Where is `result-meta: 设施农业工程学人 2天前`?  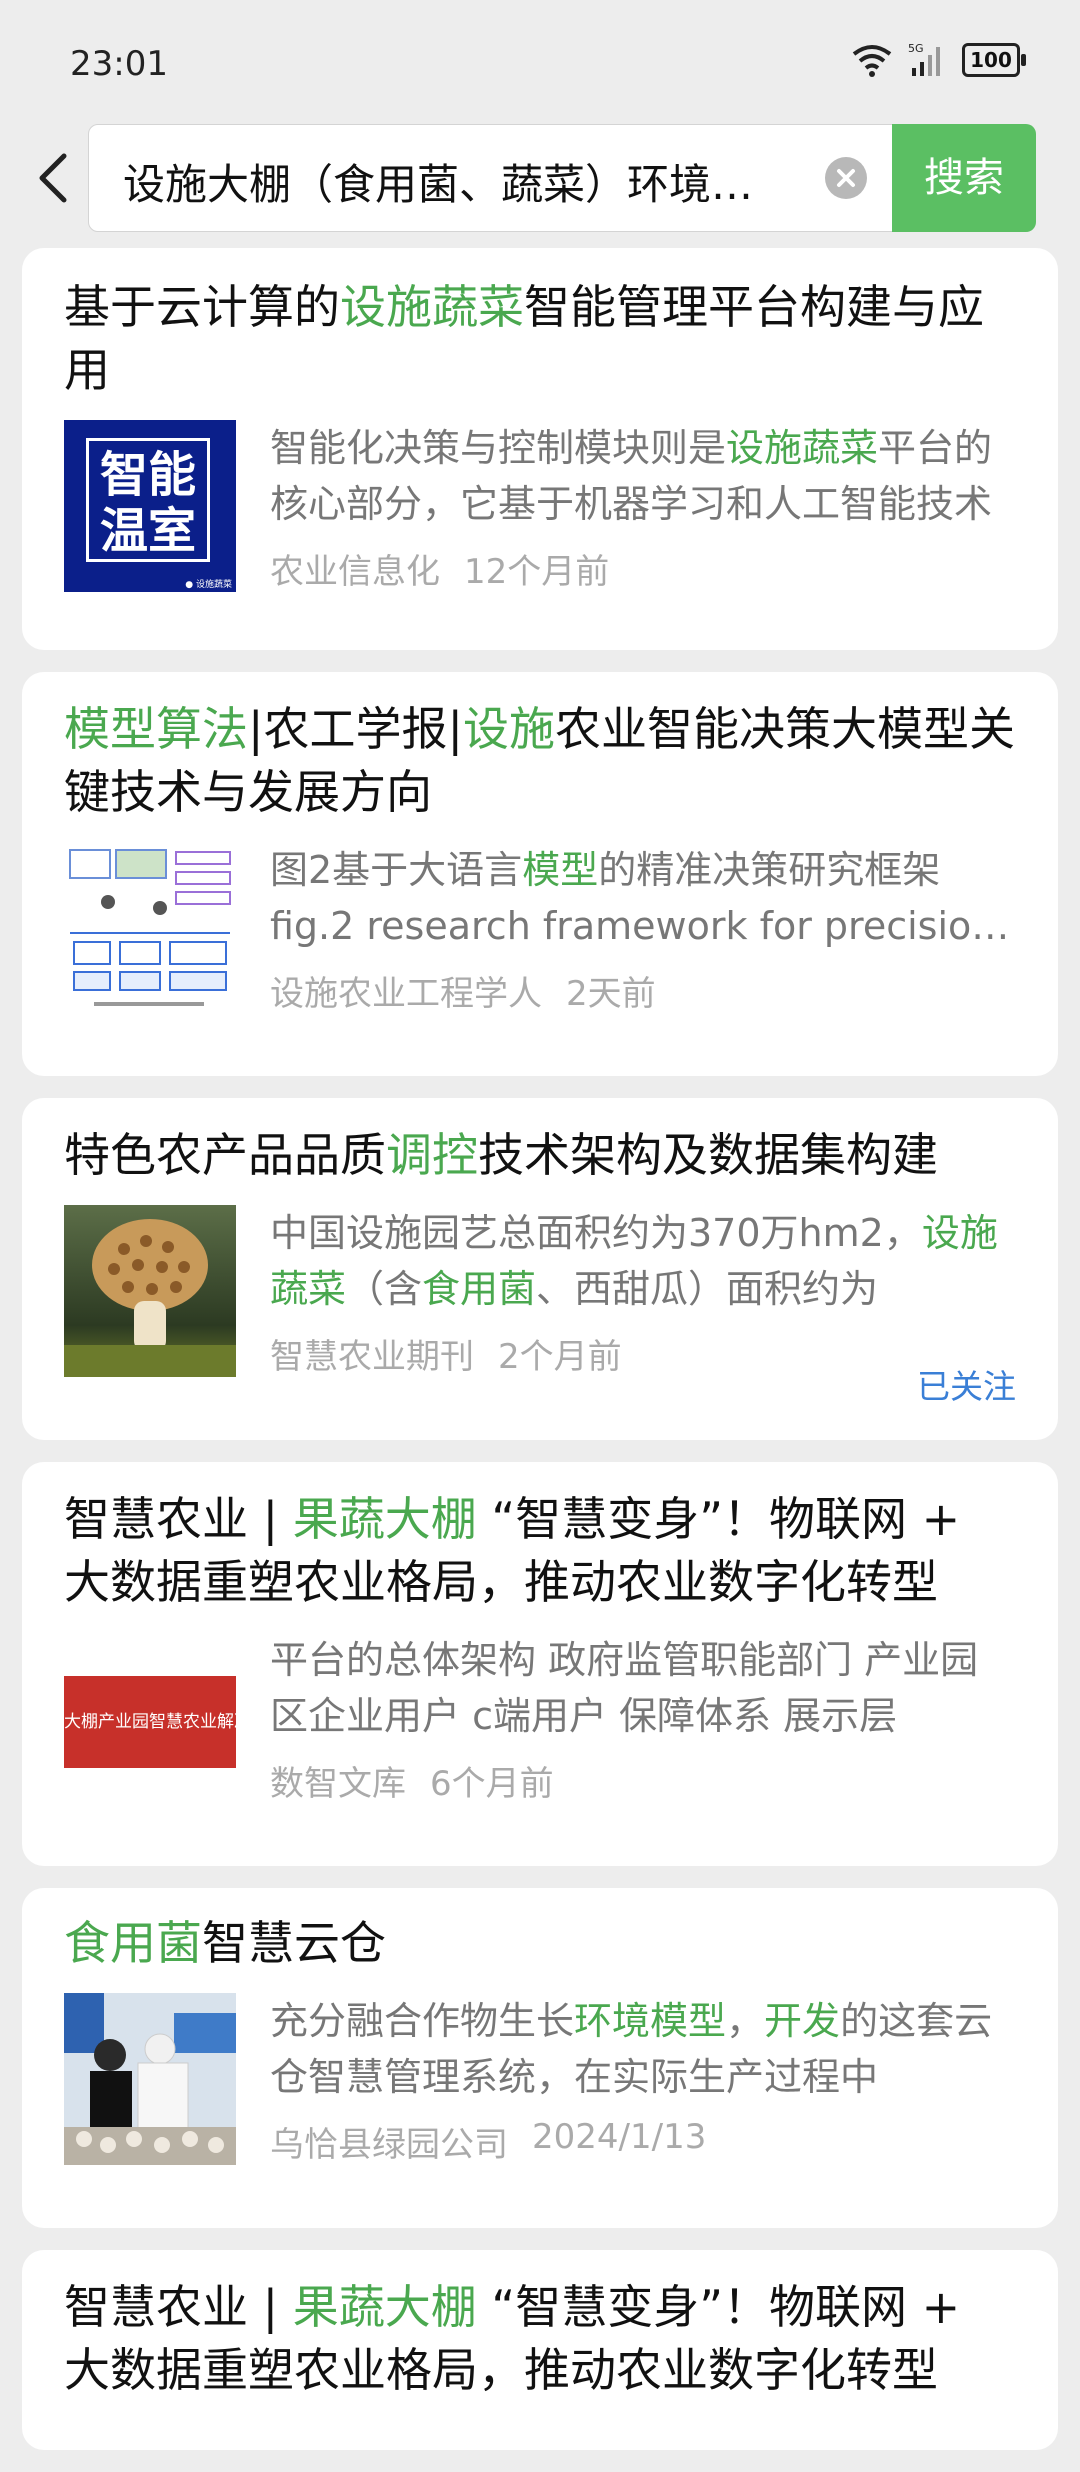
result-meta: 设施农业工程学人 2天前 is located at coordinates (643, 990).